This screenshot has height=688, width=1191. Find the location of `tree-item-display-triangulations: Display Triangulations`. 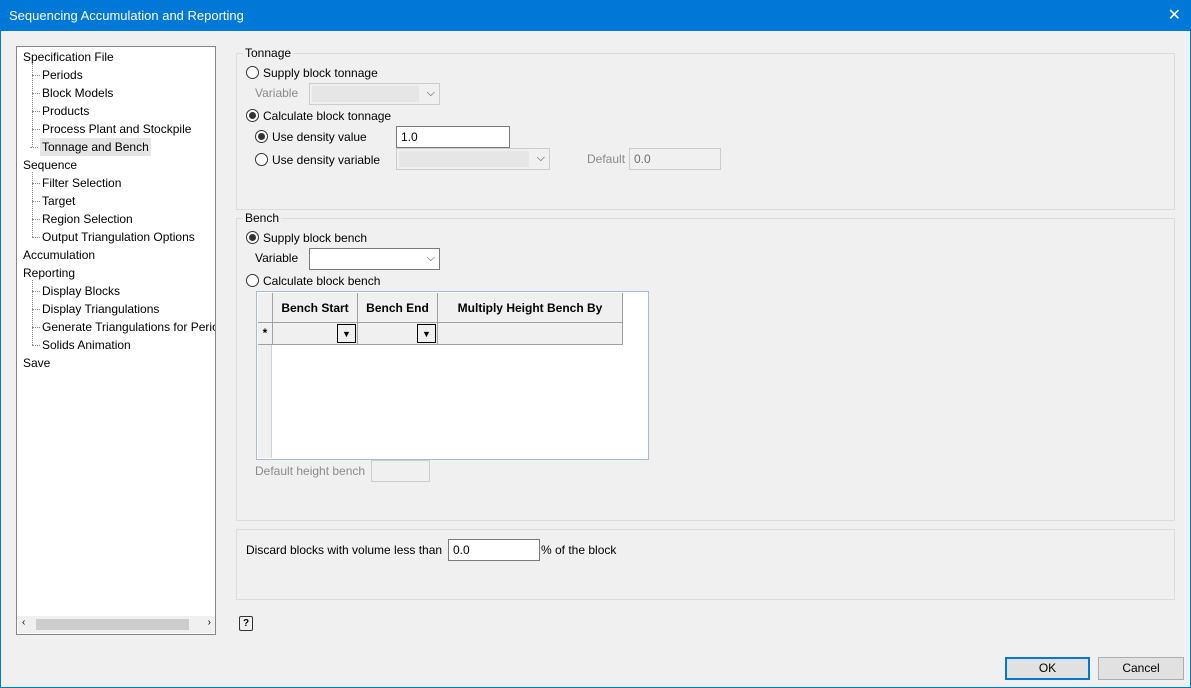

tree-item-display-triangulations: Display Triangulations is located at coordinates (95, 309).